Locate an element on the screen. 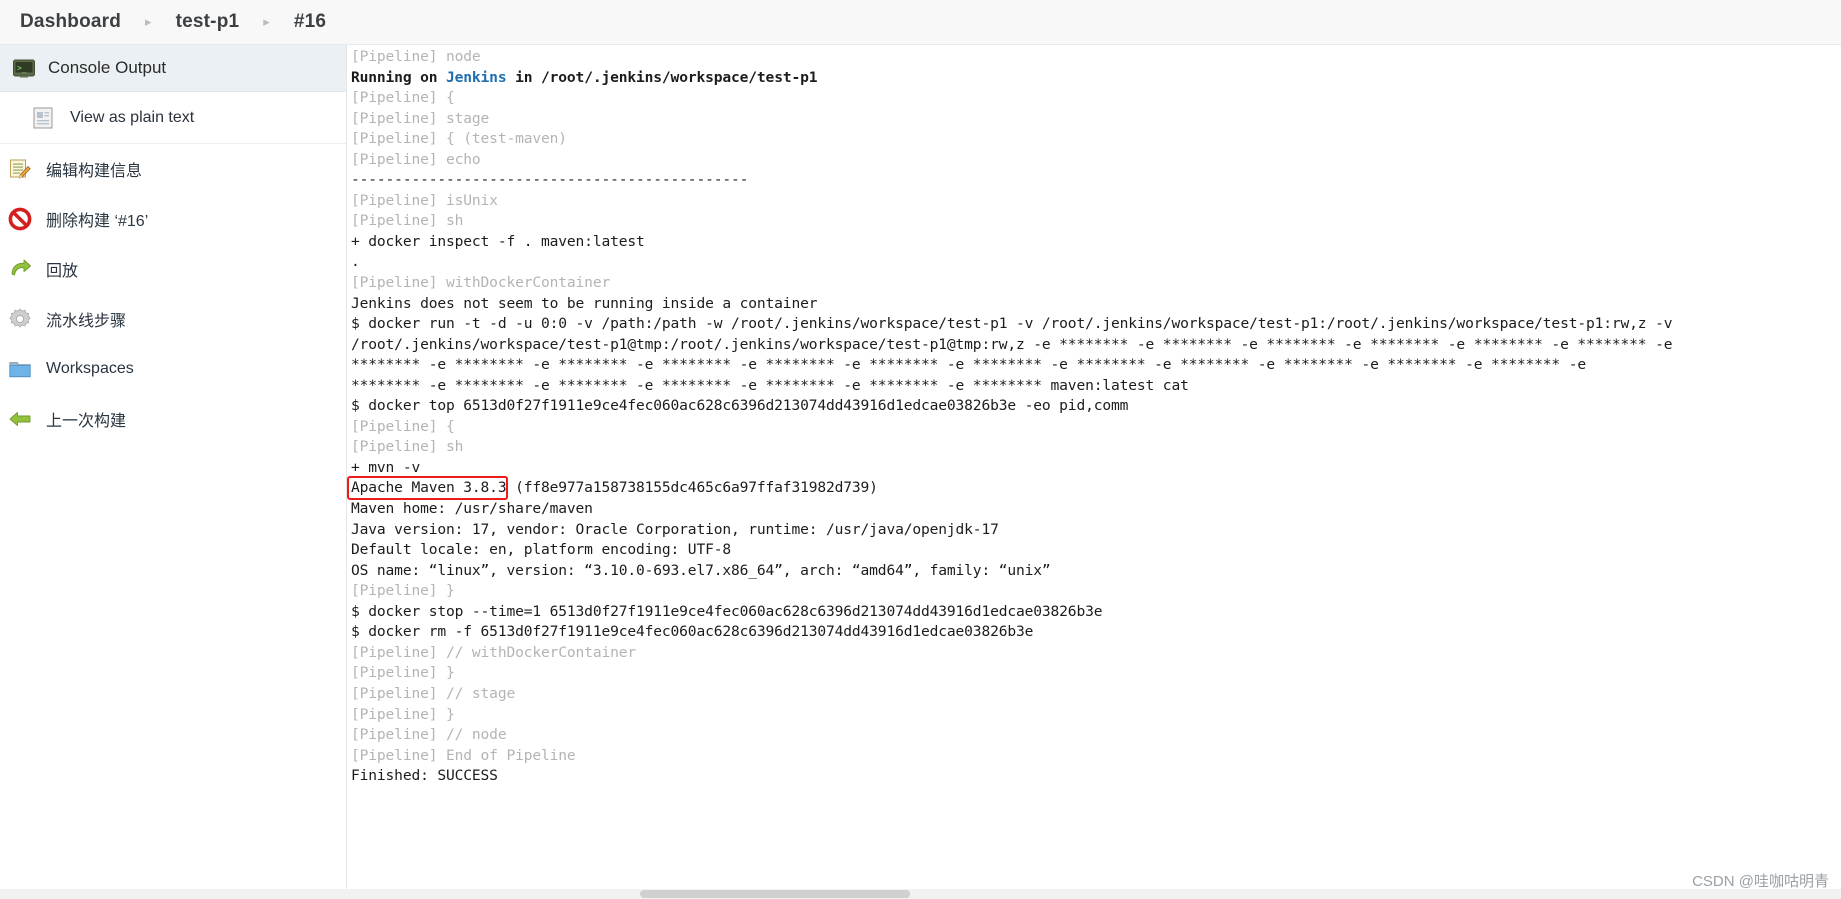 The image size is (1841, 899). scrollbar-thumb is located at coordinates (775, 894).